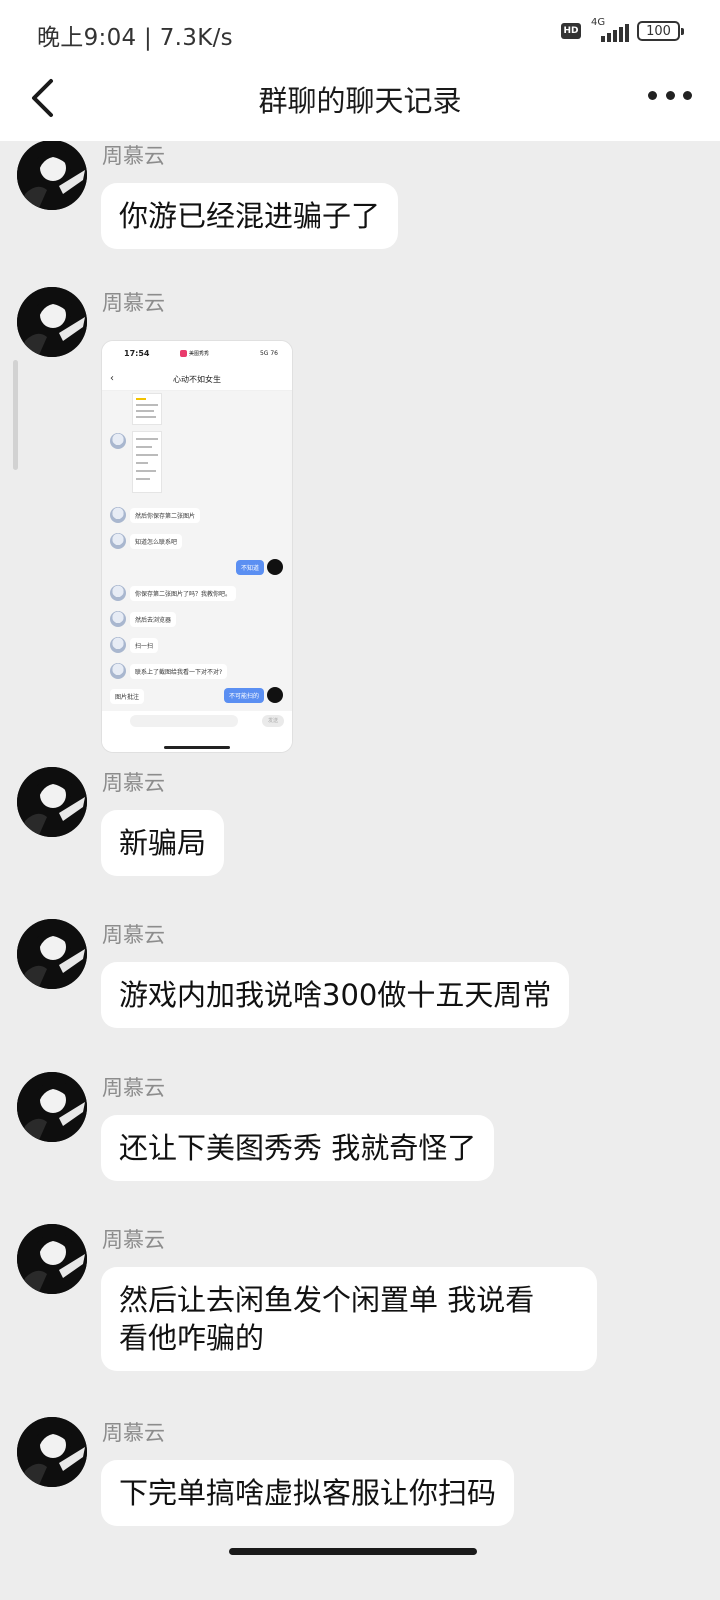 This screenshot has height=1600, width=720. Describe the element at coordinates (273, 721) in the screenshot. I see `screenshot-send: 发送` at that location.